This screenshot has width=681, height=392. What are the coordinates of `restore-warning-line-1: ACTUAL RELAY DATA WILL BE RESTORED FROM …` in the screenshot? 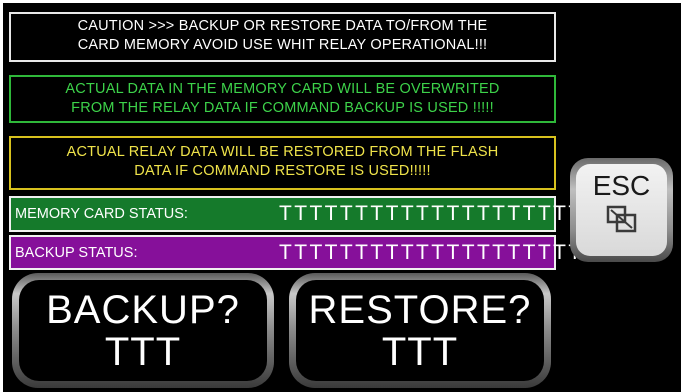 It's located at (282, 152).